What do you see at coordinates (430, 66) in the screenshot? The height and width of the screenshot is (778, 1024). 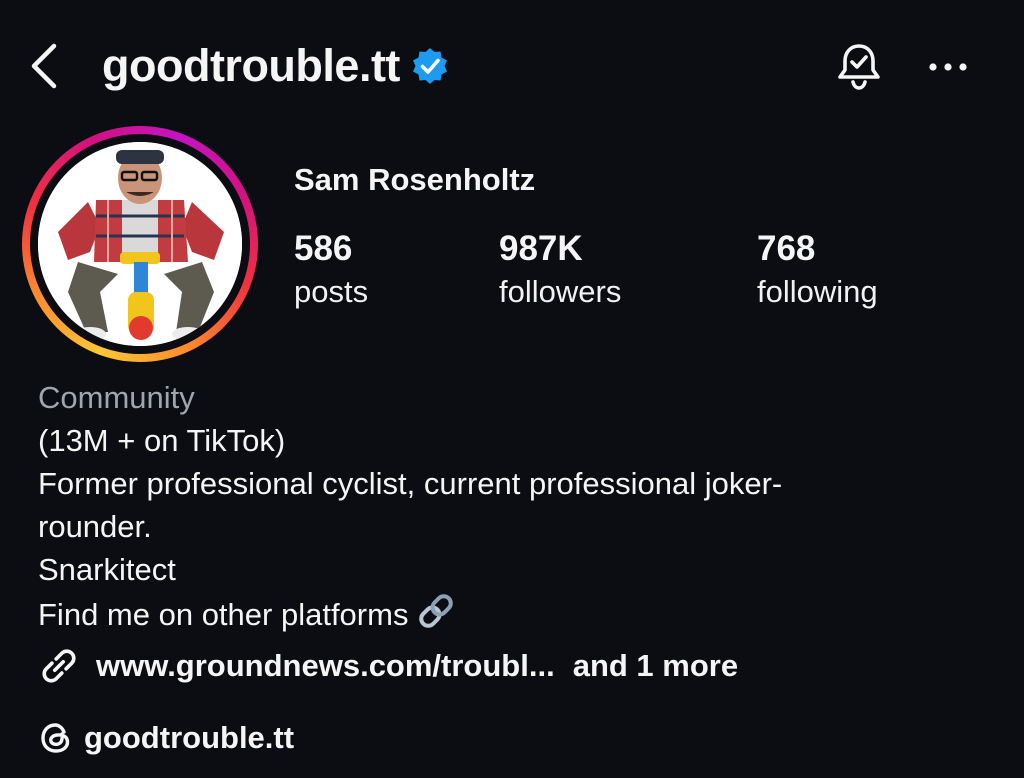 I see `verified-badge-icon` at bounding box center [430, 66].